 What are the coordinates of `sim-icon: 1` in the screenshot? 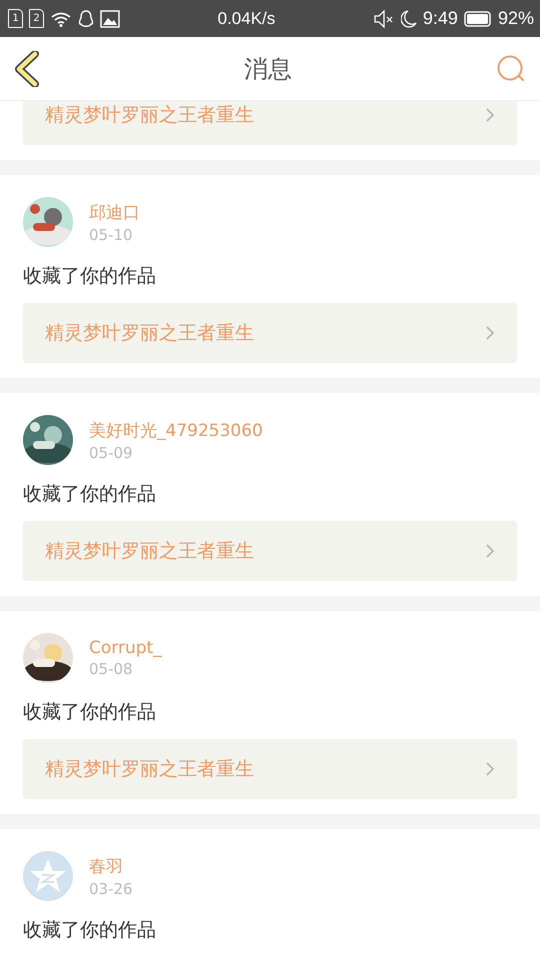 It's located at (15, 18).